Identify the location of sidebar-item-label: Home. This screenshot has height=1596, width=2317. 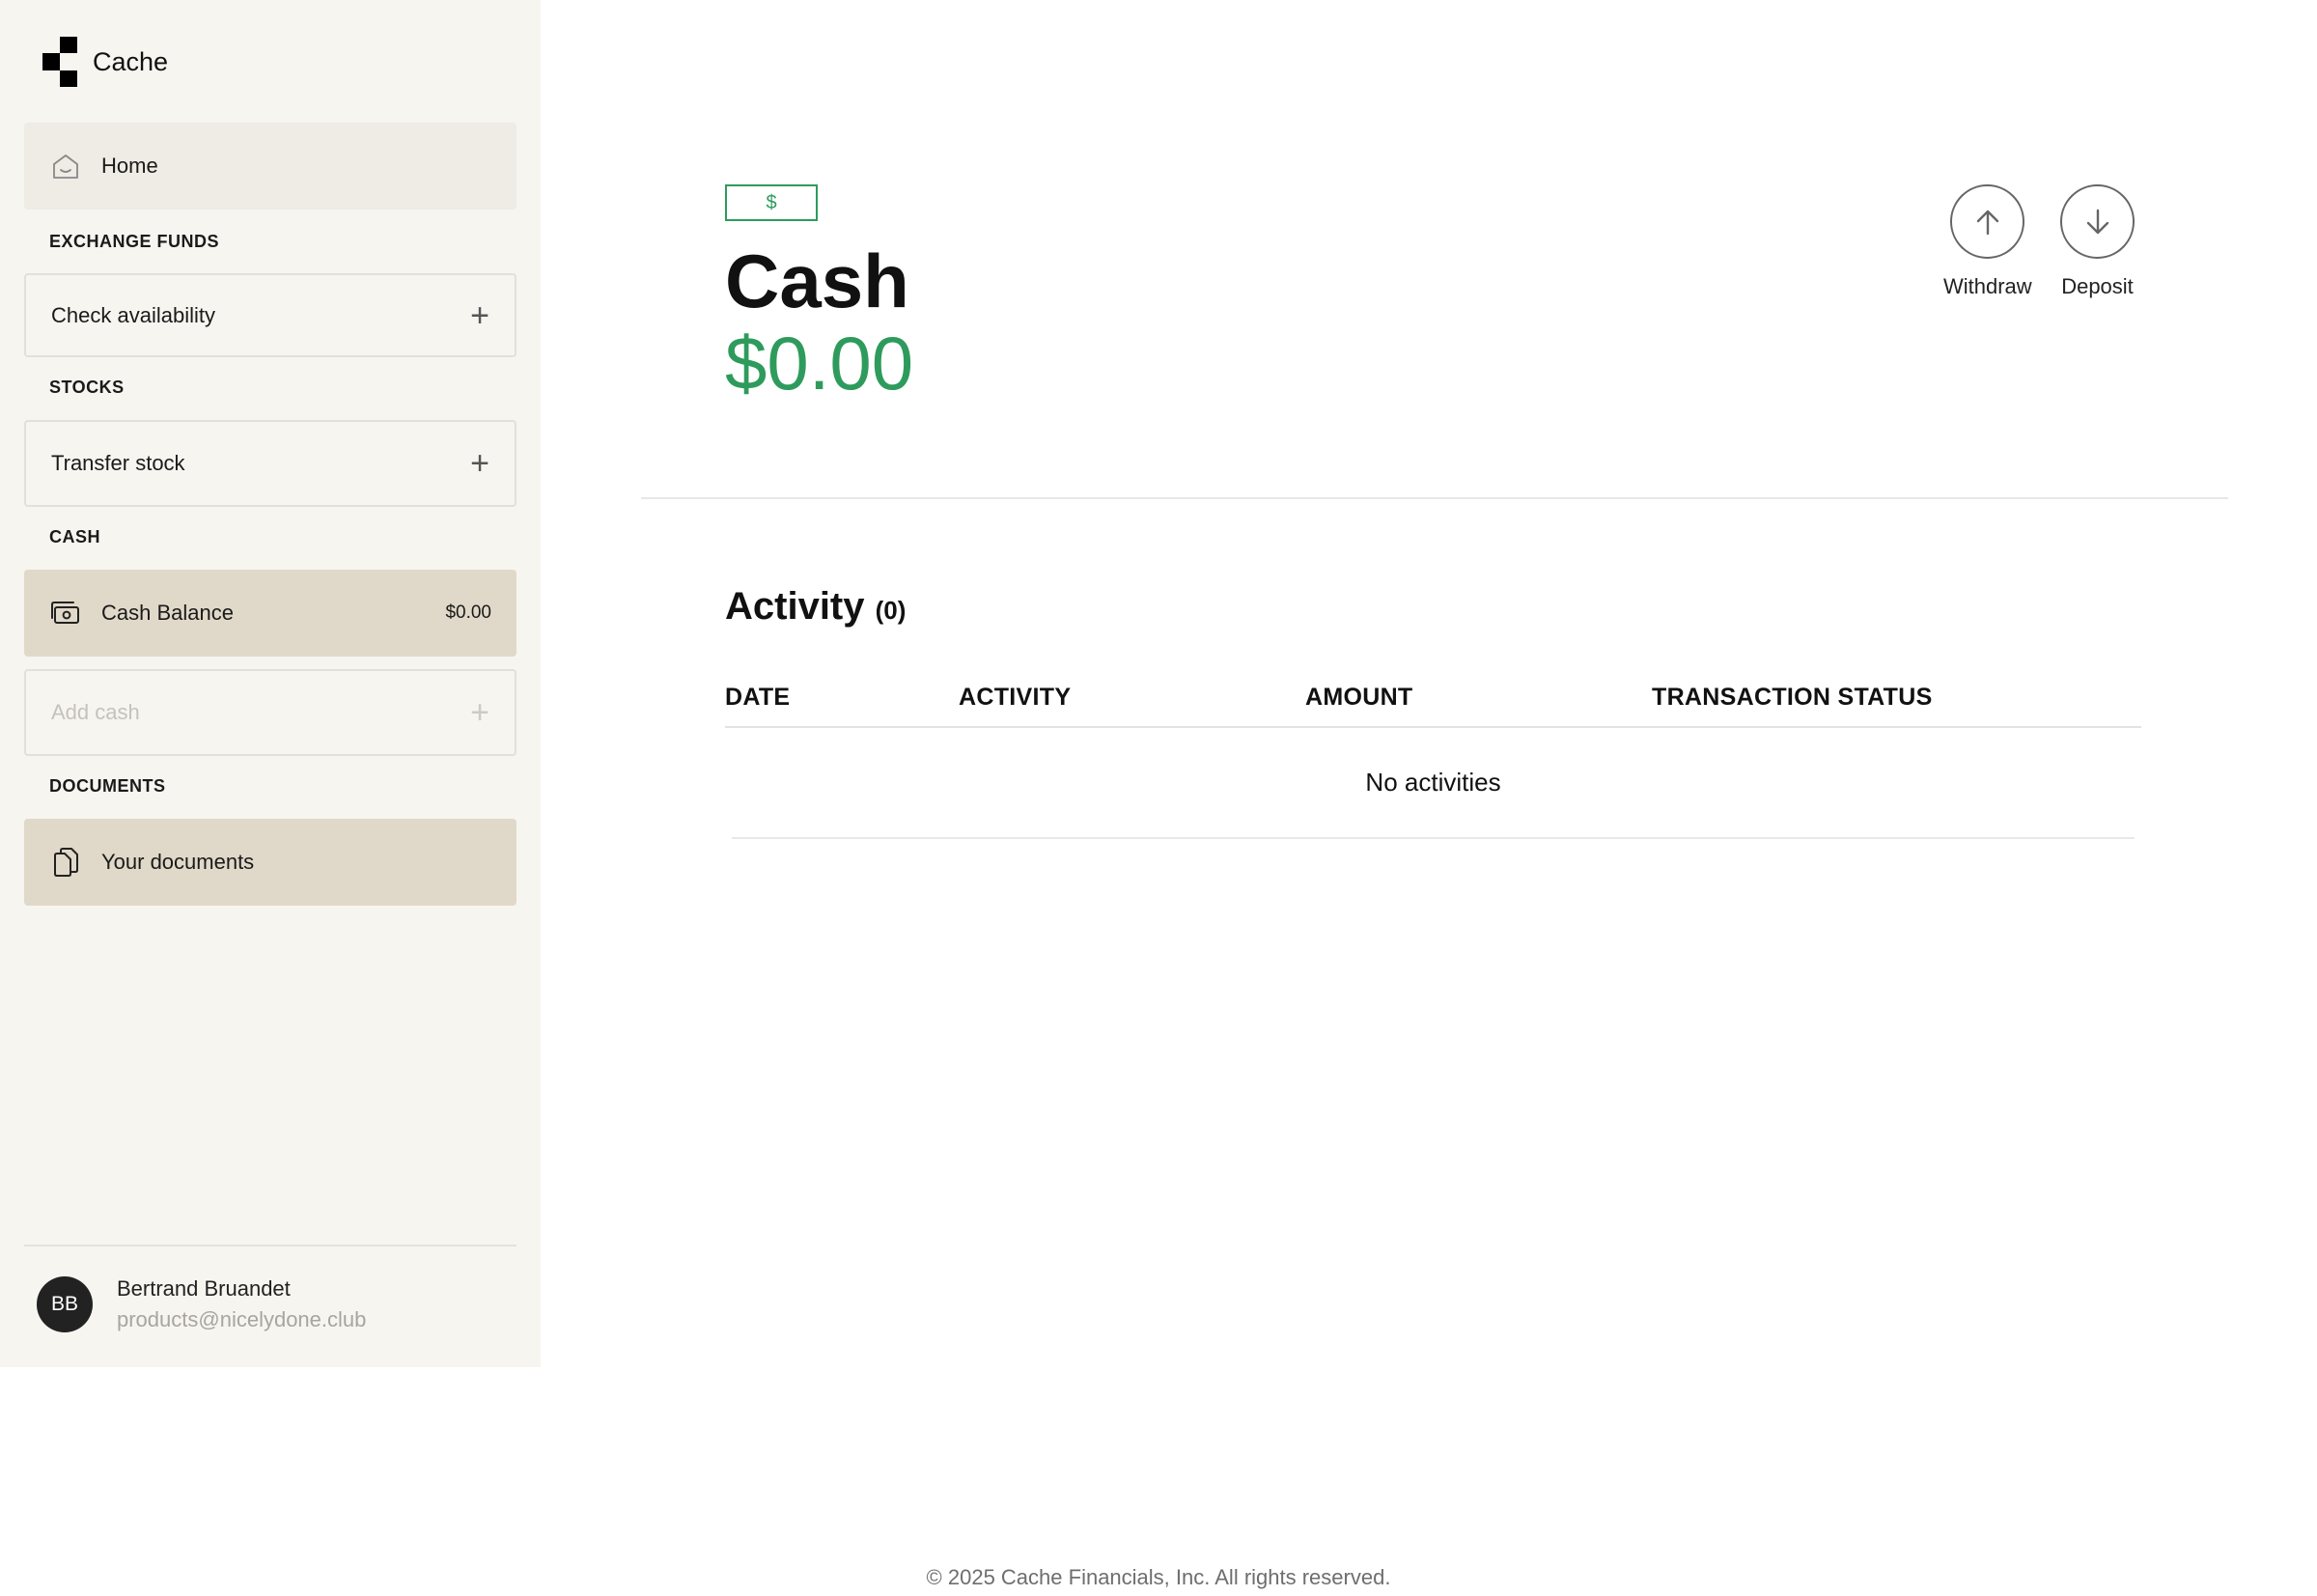
(129, 166).